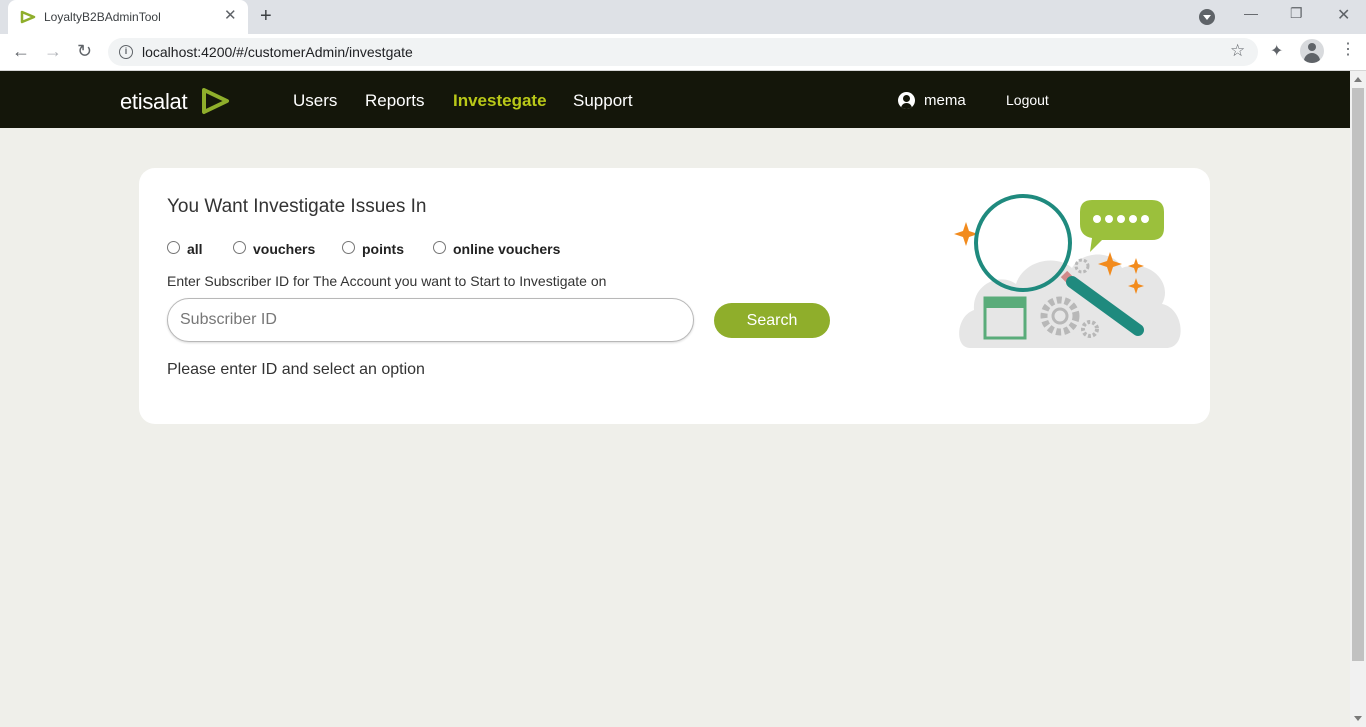 The width and height of the screenshot is (1366, 727). Describe the element at coordinates (315, 101) in the screenshot. I see `nav-users: Users` at that location.